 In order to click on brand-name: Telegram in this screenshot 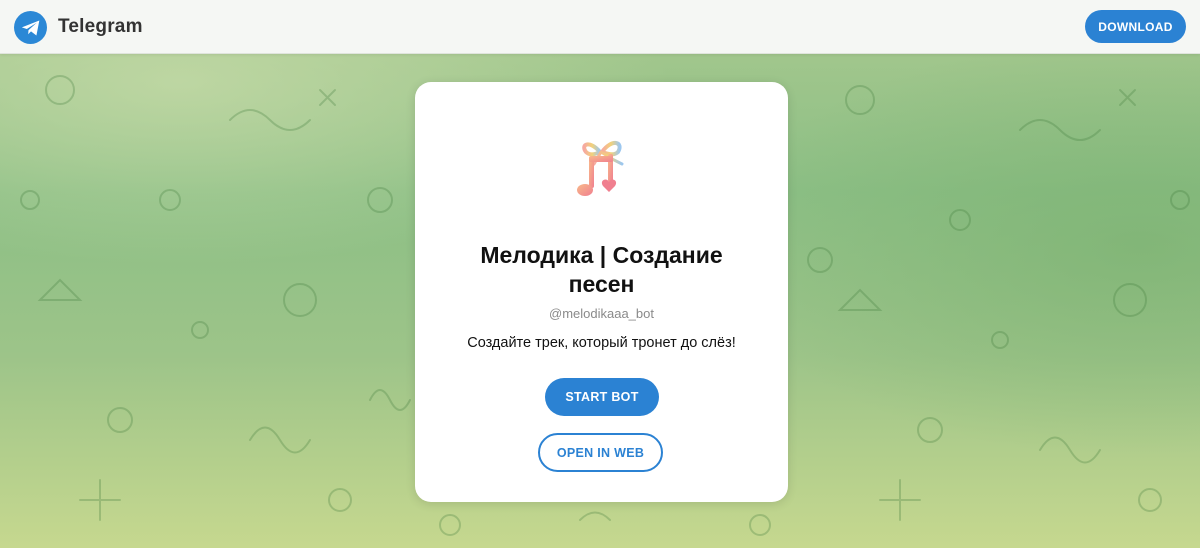, I will do `click(100, 27)`.